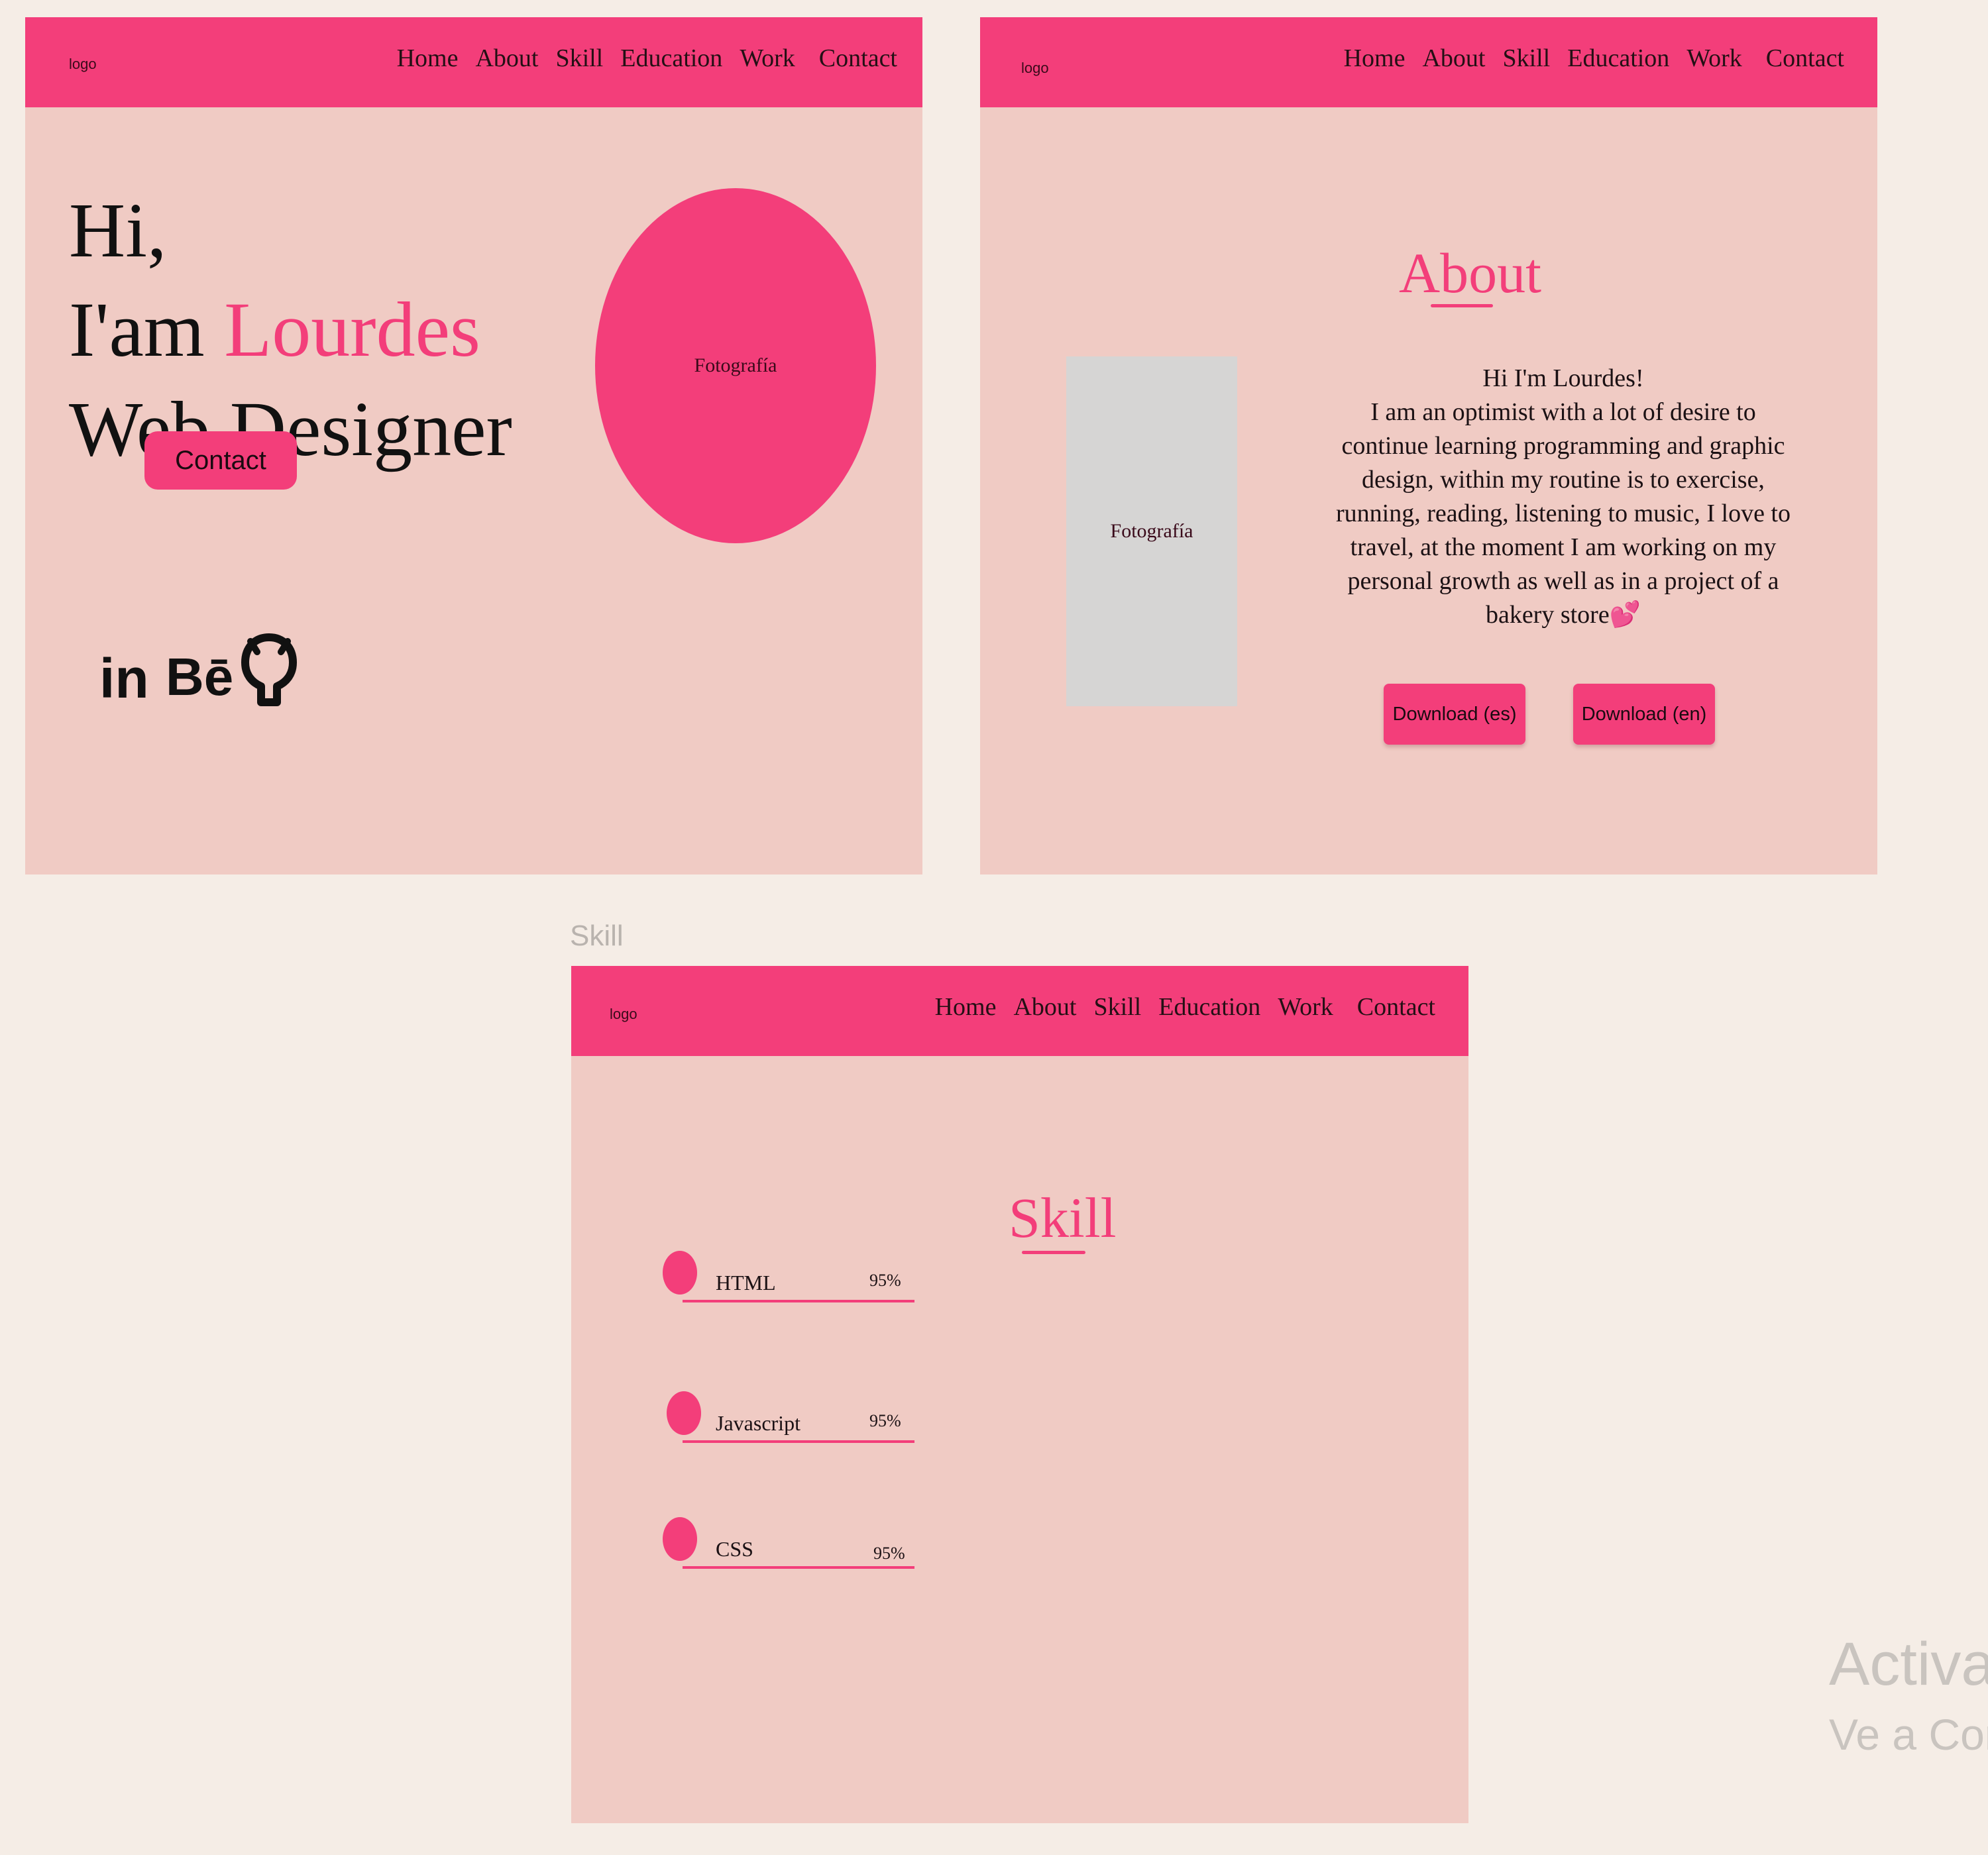  I want to click on about-photo-placeholder: Fotografía, so click(1151, 531).